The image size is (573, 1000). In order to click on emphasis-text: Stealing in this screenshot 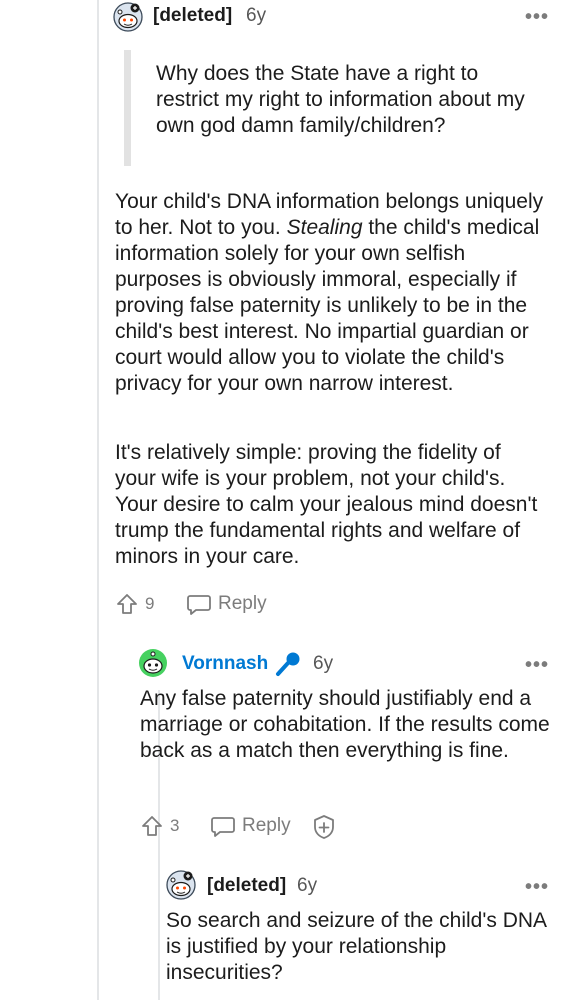, I will do `click(324, 227)`.